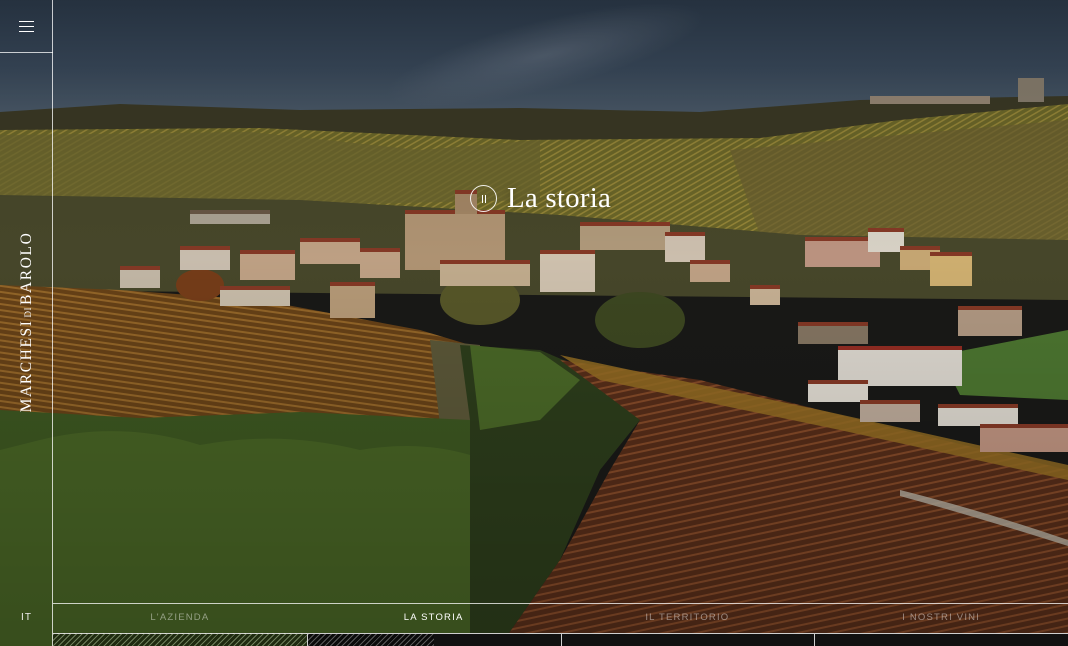 The width and height of the screenshot is (1068, 646). What do you see at coordinates (180, 625) in the screenshot?
I see `nav-item-azienda: L'AZIENDA` at bounding box center [180, 625].